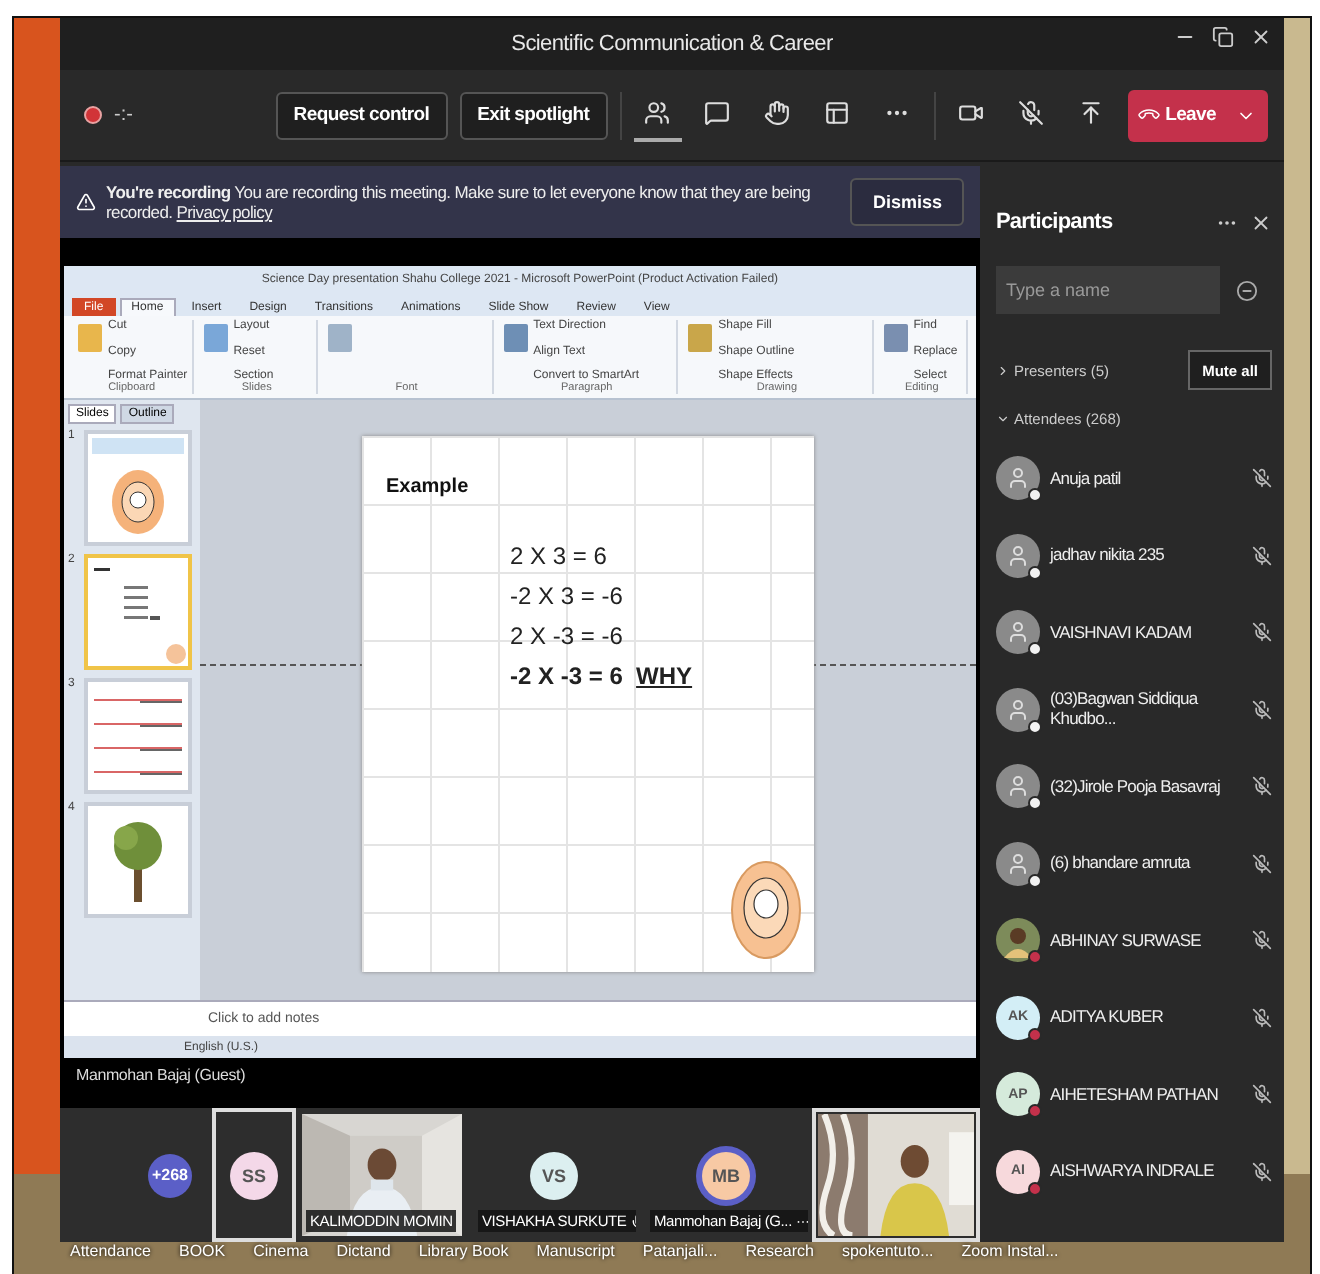 The width and height of the screenshot is (1320, 1274). What do you see at coordinates (1122, 632) in the screenshot?
I see `participant-name: VAISHNAVI KADAM` at bounding box center [1122, 632].